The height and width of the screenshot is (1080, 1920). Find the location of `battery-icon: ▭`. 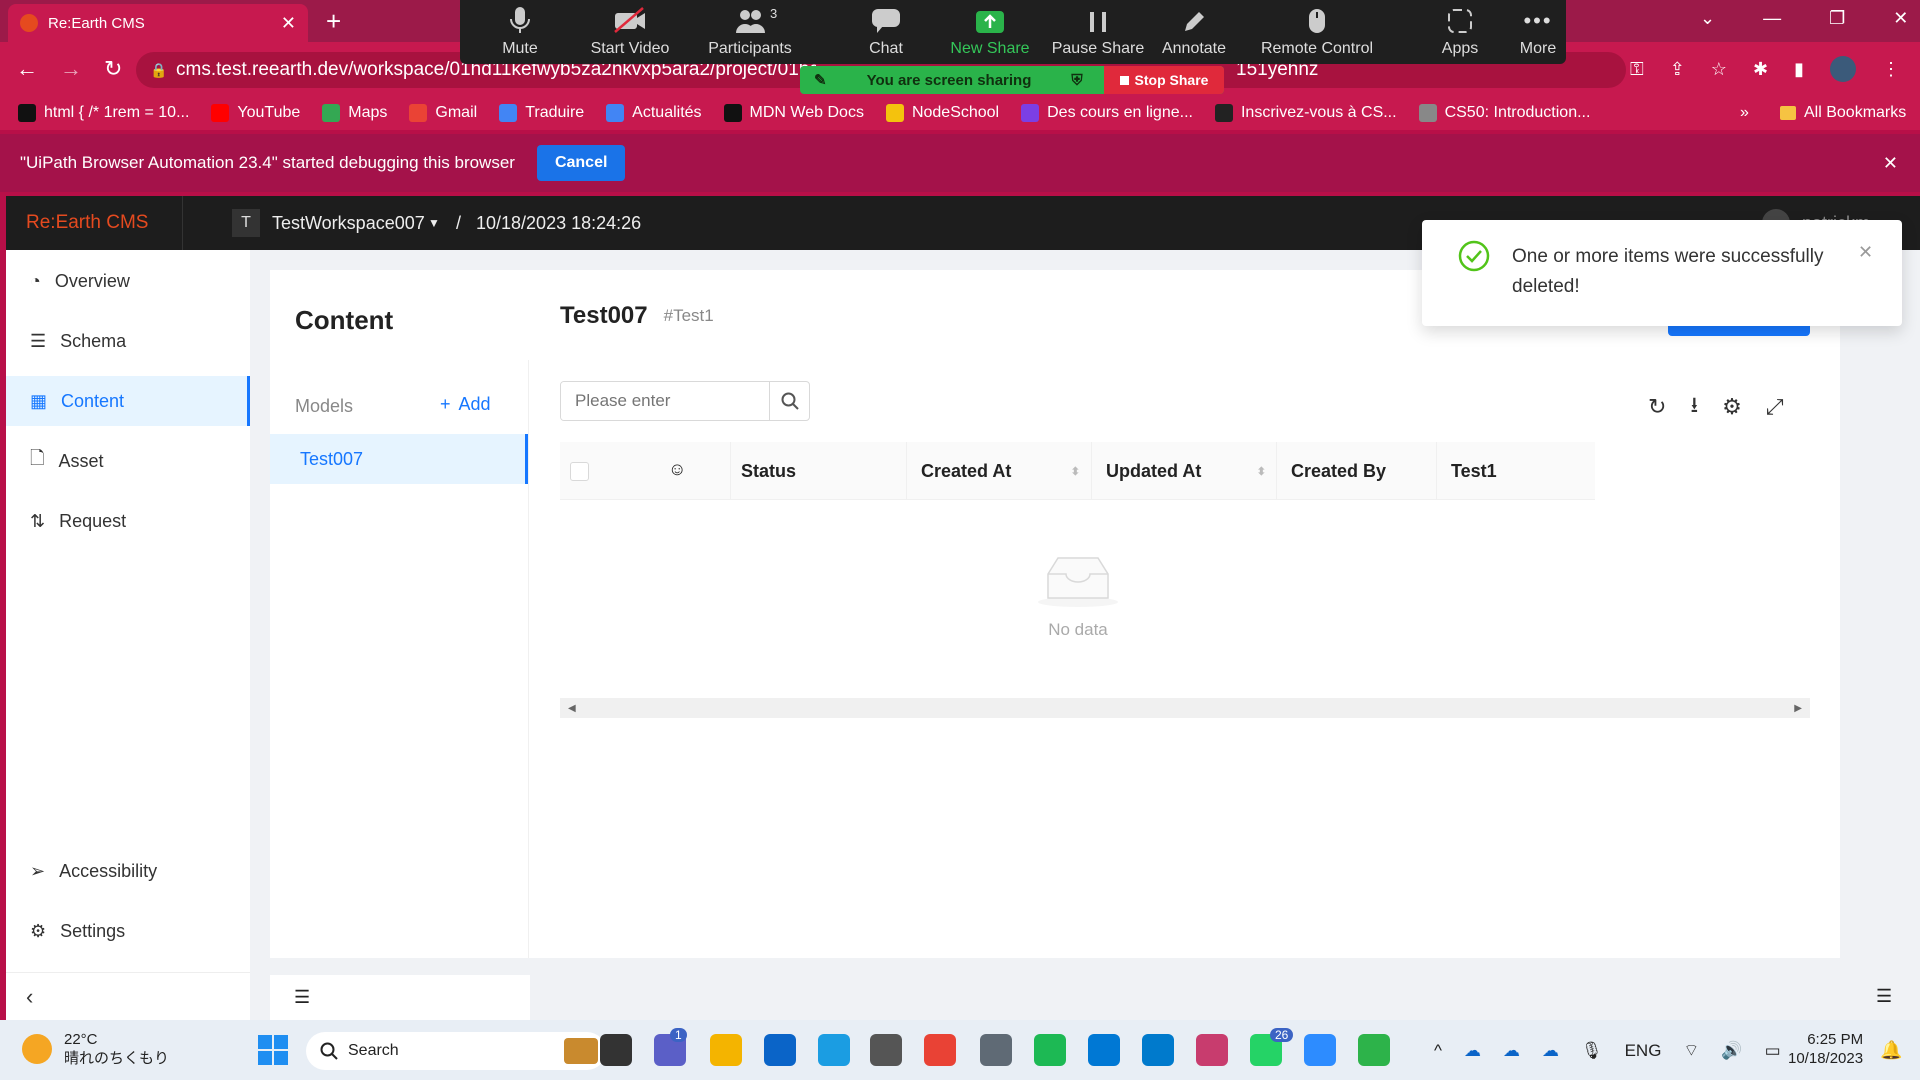

battery-icon: ▭ is located at coordinates (1773, 1051).